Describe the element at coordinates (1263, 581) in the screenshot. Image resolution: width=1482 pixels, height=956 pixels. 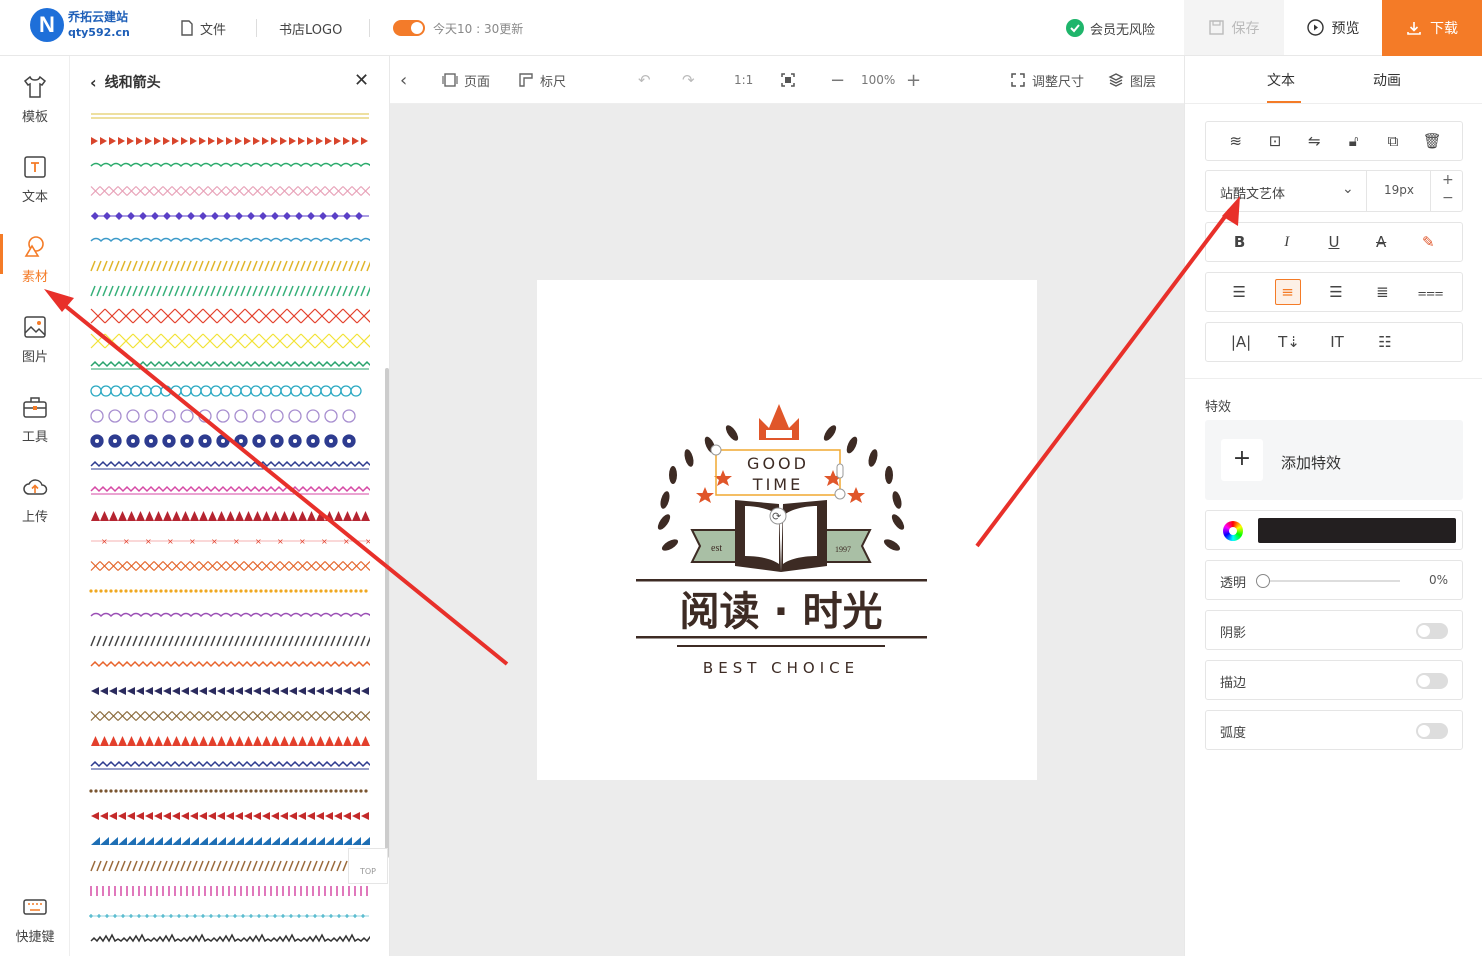
I see `opacity-slider-handle` at that location.